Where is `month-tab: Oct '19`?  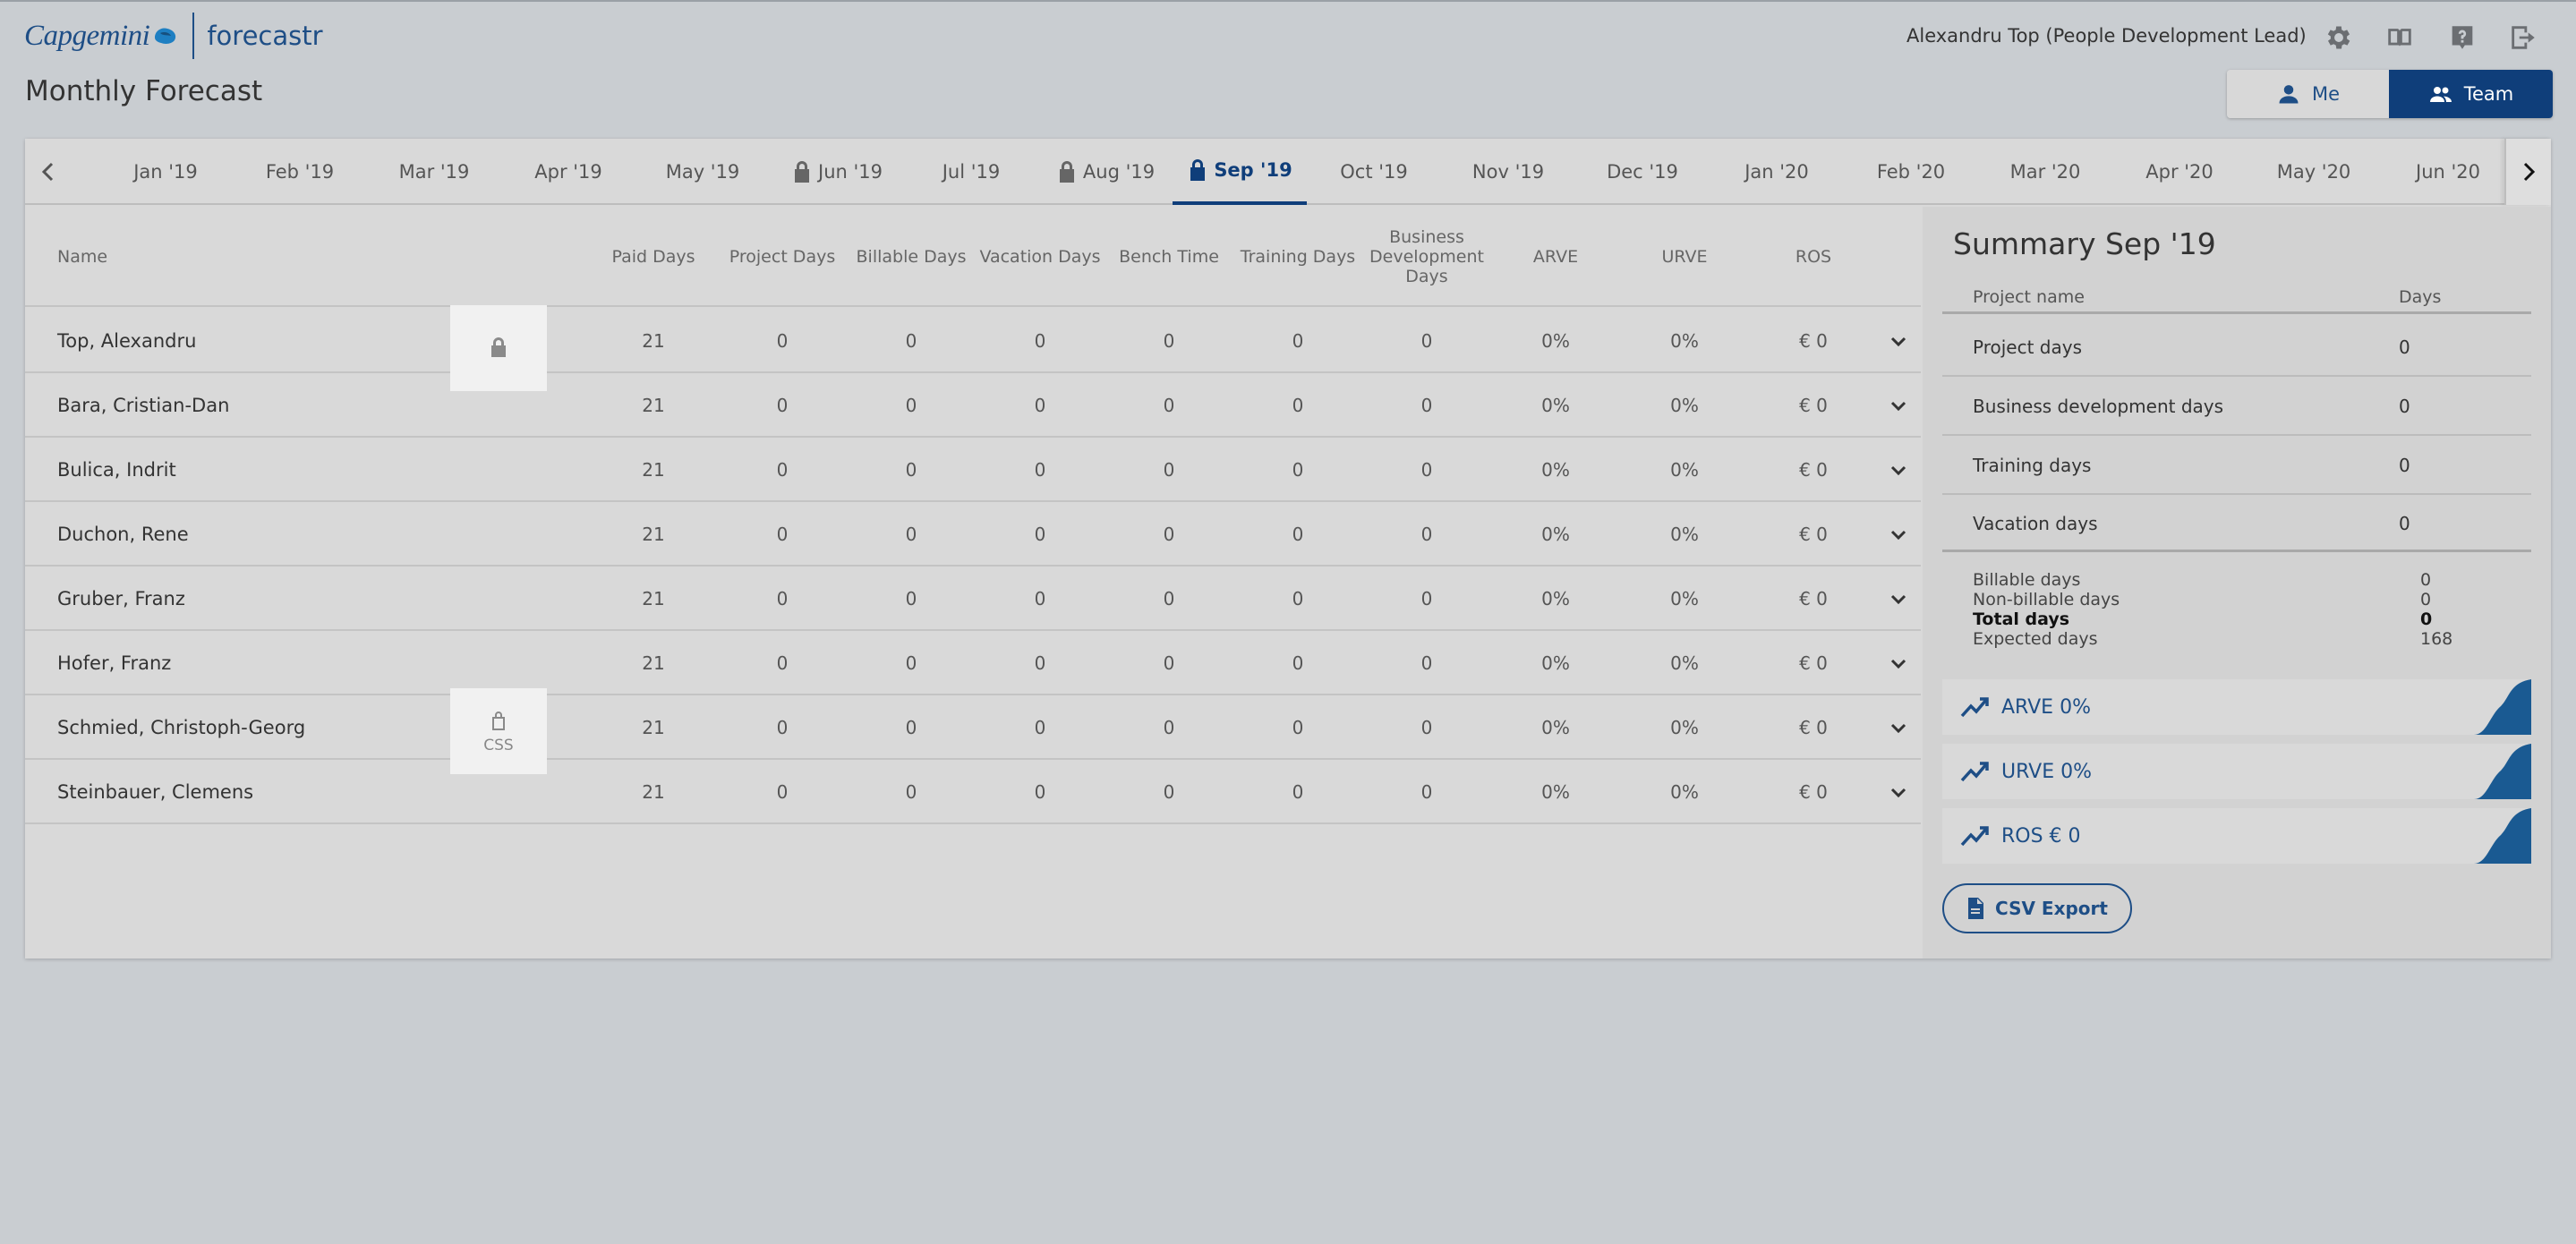
month-tab: Oct '19 is located at coordinates (1374, 172).